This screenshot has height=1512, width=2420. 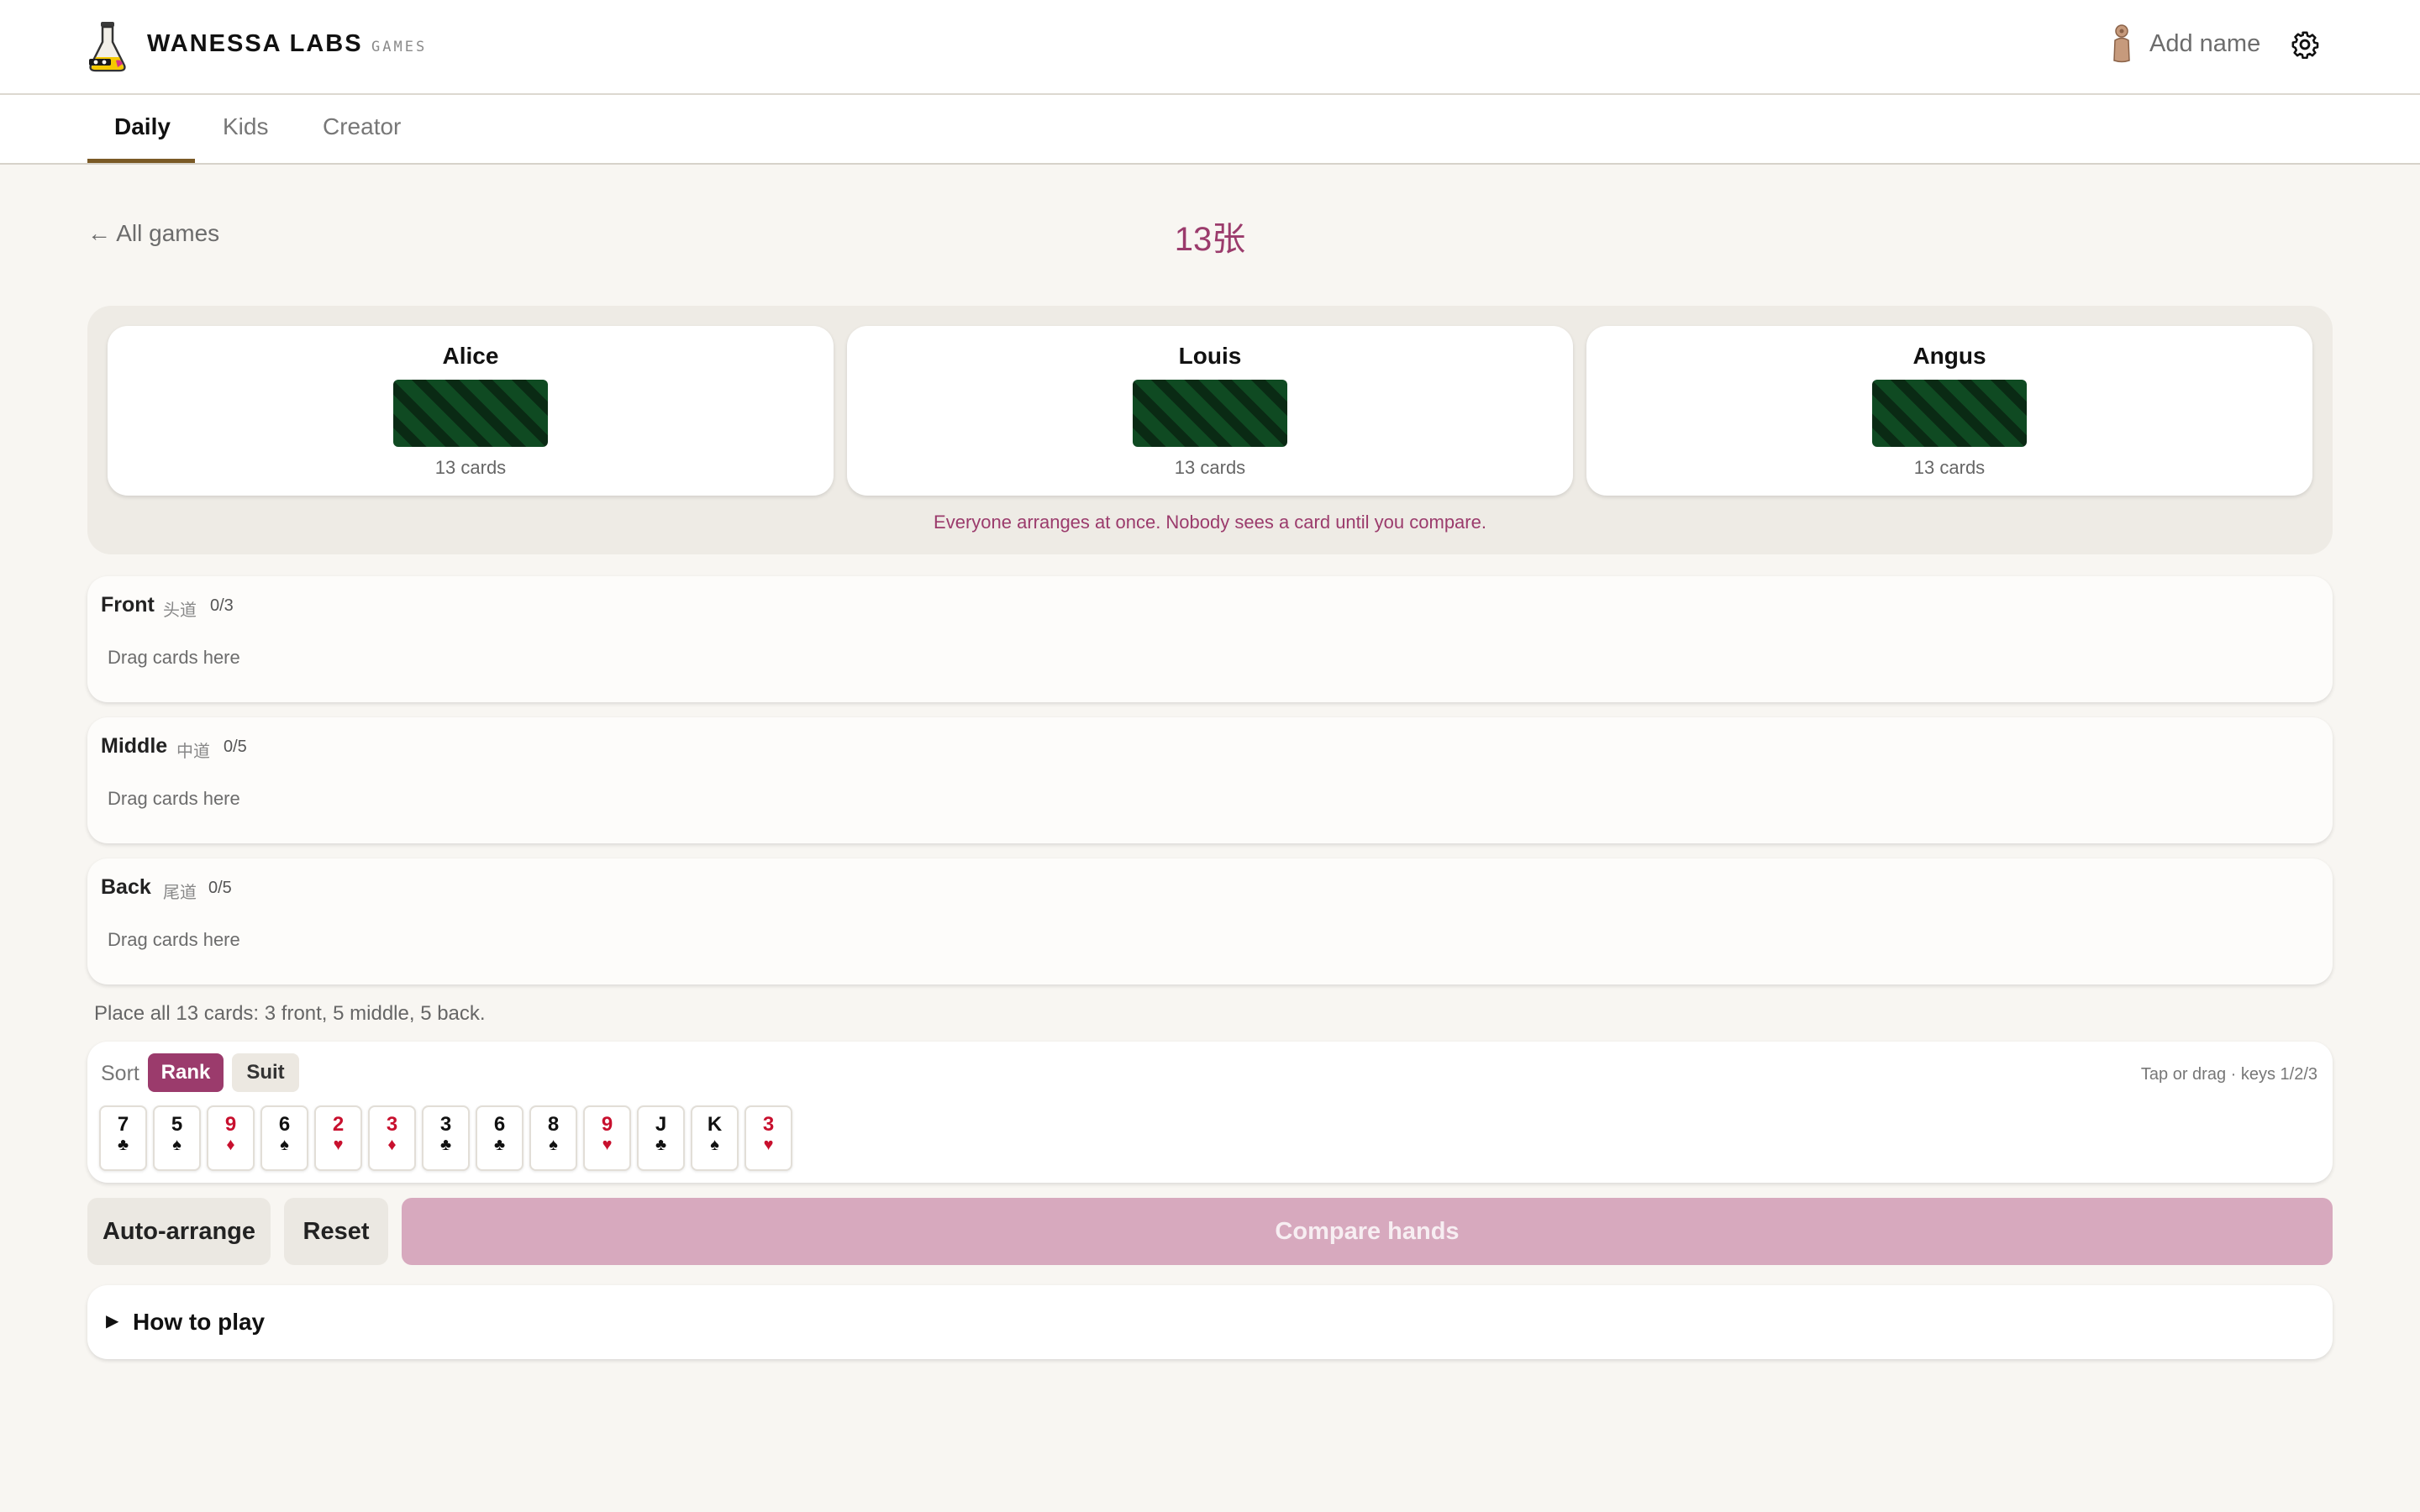 What do you see at coordinates (399, 47) in the screenshot?
I see `brand-subtitle: GAMES` at bounding box center [399, 47].